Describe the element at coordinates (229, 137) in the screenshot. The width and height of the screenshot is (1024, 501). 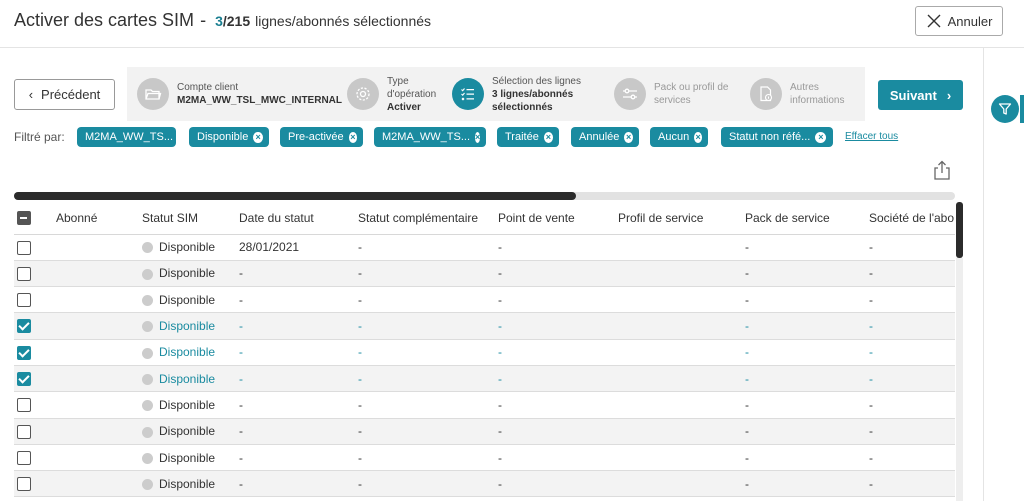
I see `filter-chip: Disponible ×` at that location.